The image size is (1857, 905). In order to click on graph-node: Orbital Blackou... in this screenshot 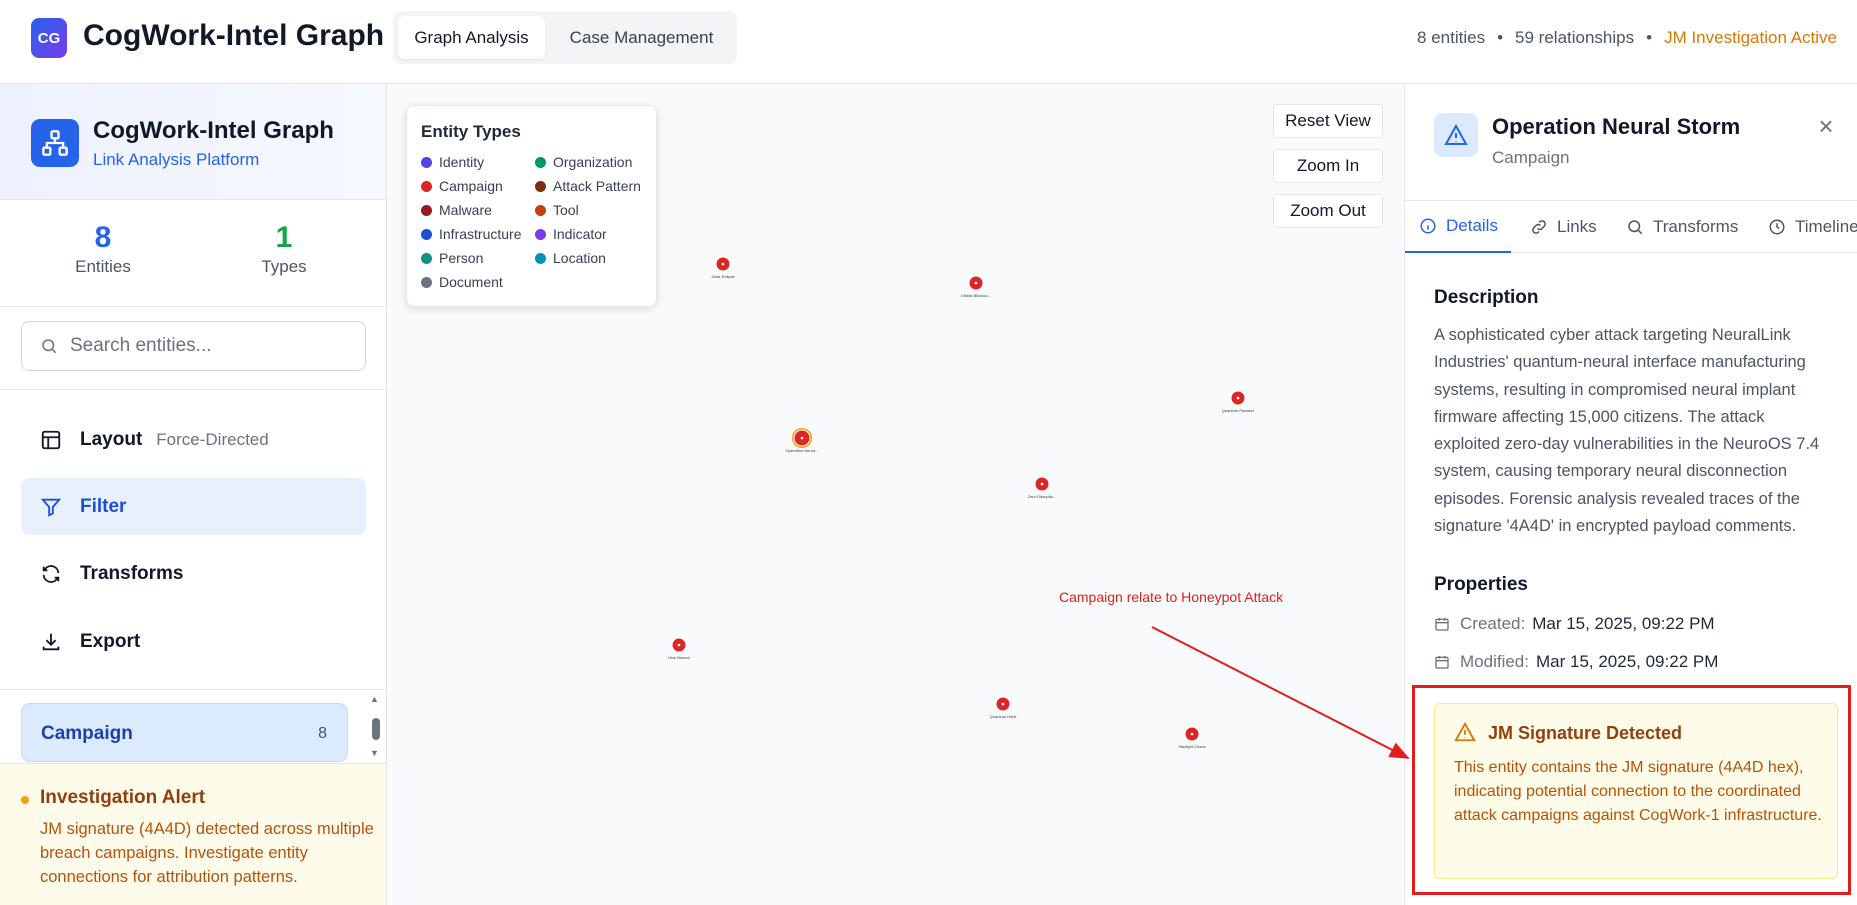, I will do `click(976, 286)`.